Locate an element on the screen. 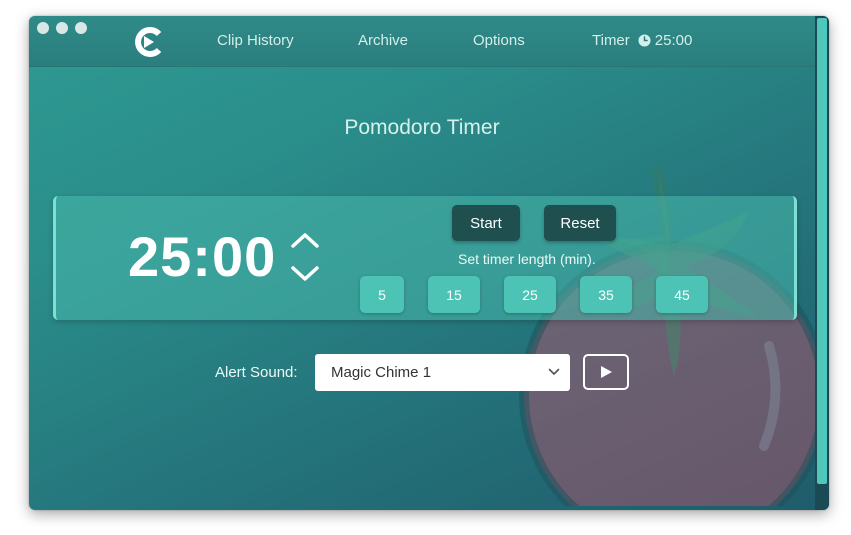  preset-45-button: 45 is located at coordinates (682, 294).